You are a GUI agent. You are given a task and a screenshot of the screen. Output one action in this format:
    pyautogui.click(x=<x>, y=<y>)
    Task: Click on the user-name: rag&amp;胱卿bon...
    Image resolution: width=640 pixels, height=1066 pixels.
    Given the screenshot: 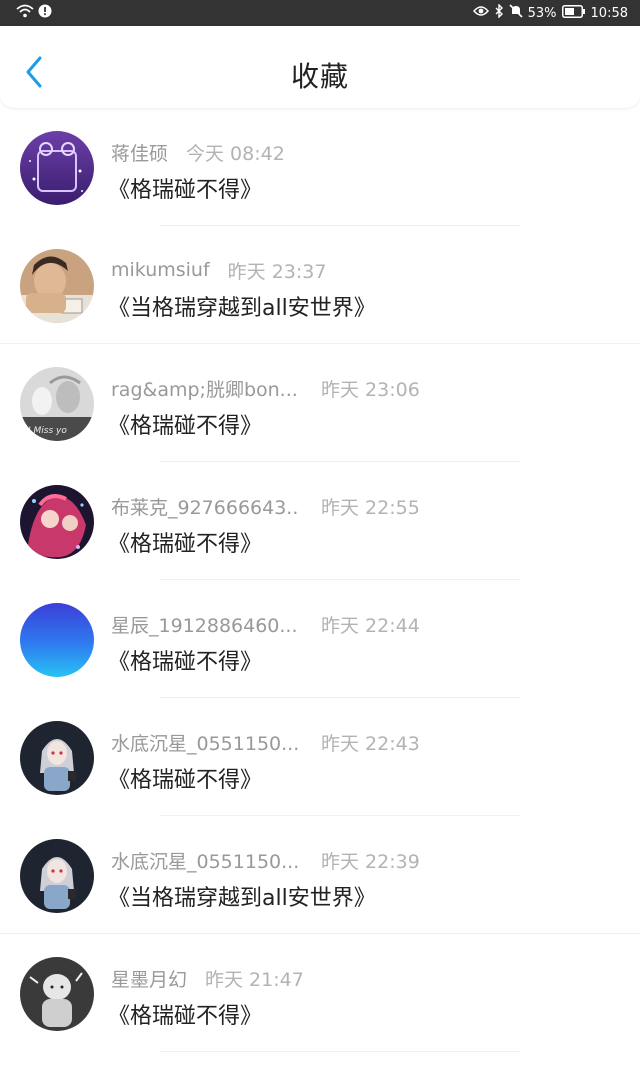 What is the action you would take?
    pyautogui.click(x=207, y=388)
    